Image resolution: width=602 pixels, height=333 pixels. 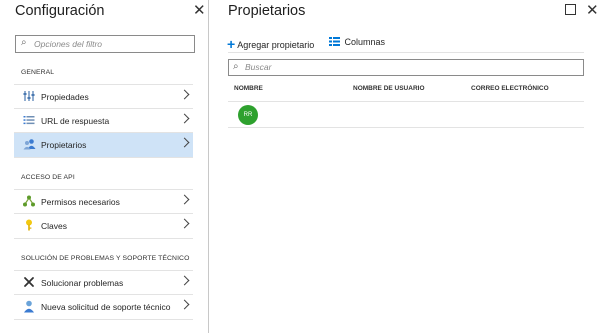 What do you see at coordinates (406, 114) in the screenshot?
I see `table-row` at bounding box center [406, 114].